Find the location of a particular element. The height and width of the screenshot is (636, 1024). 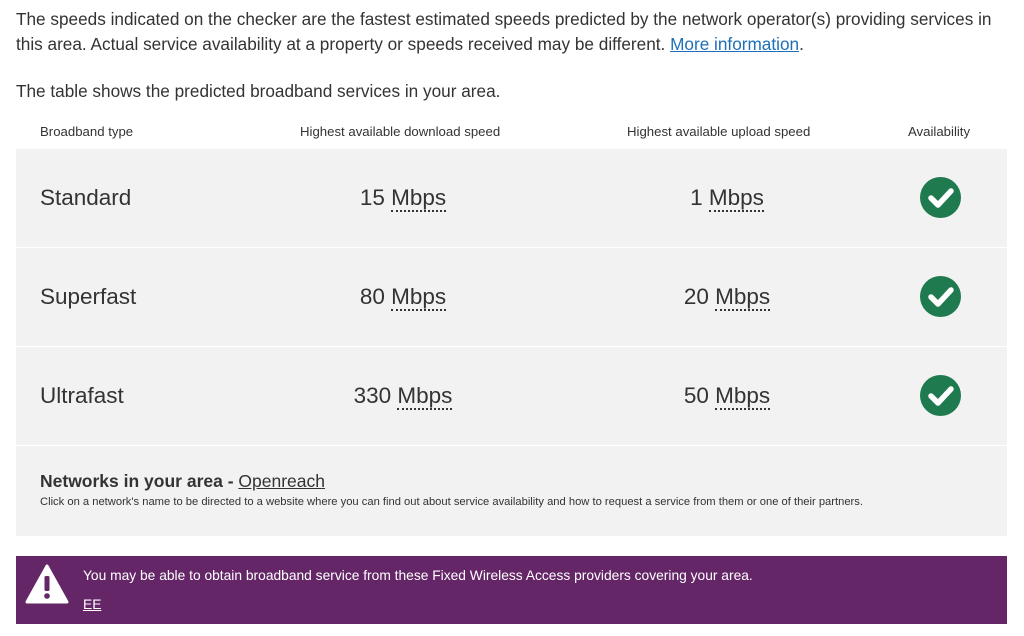

download-speed-cell: 330 Mbps is located at coordinates (403, 396).